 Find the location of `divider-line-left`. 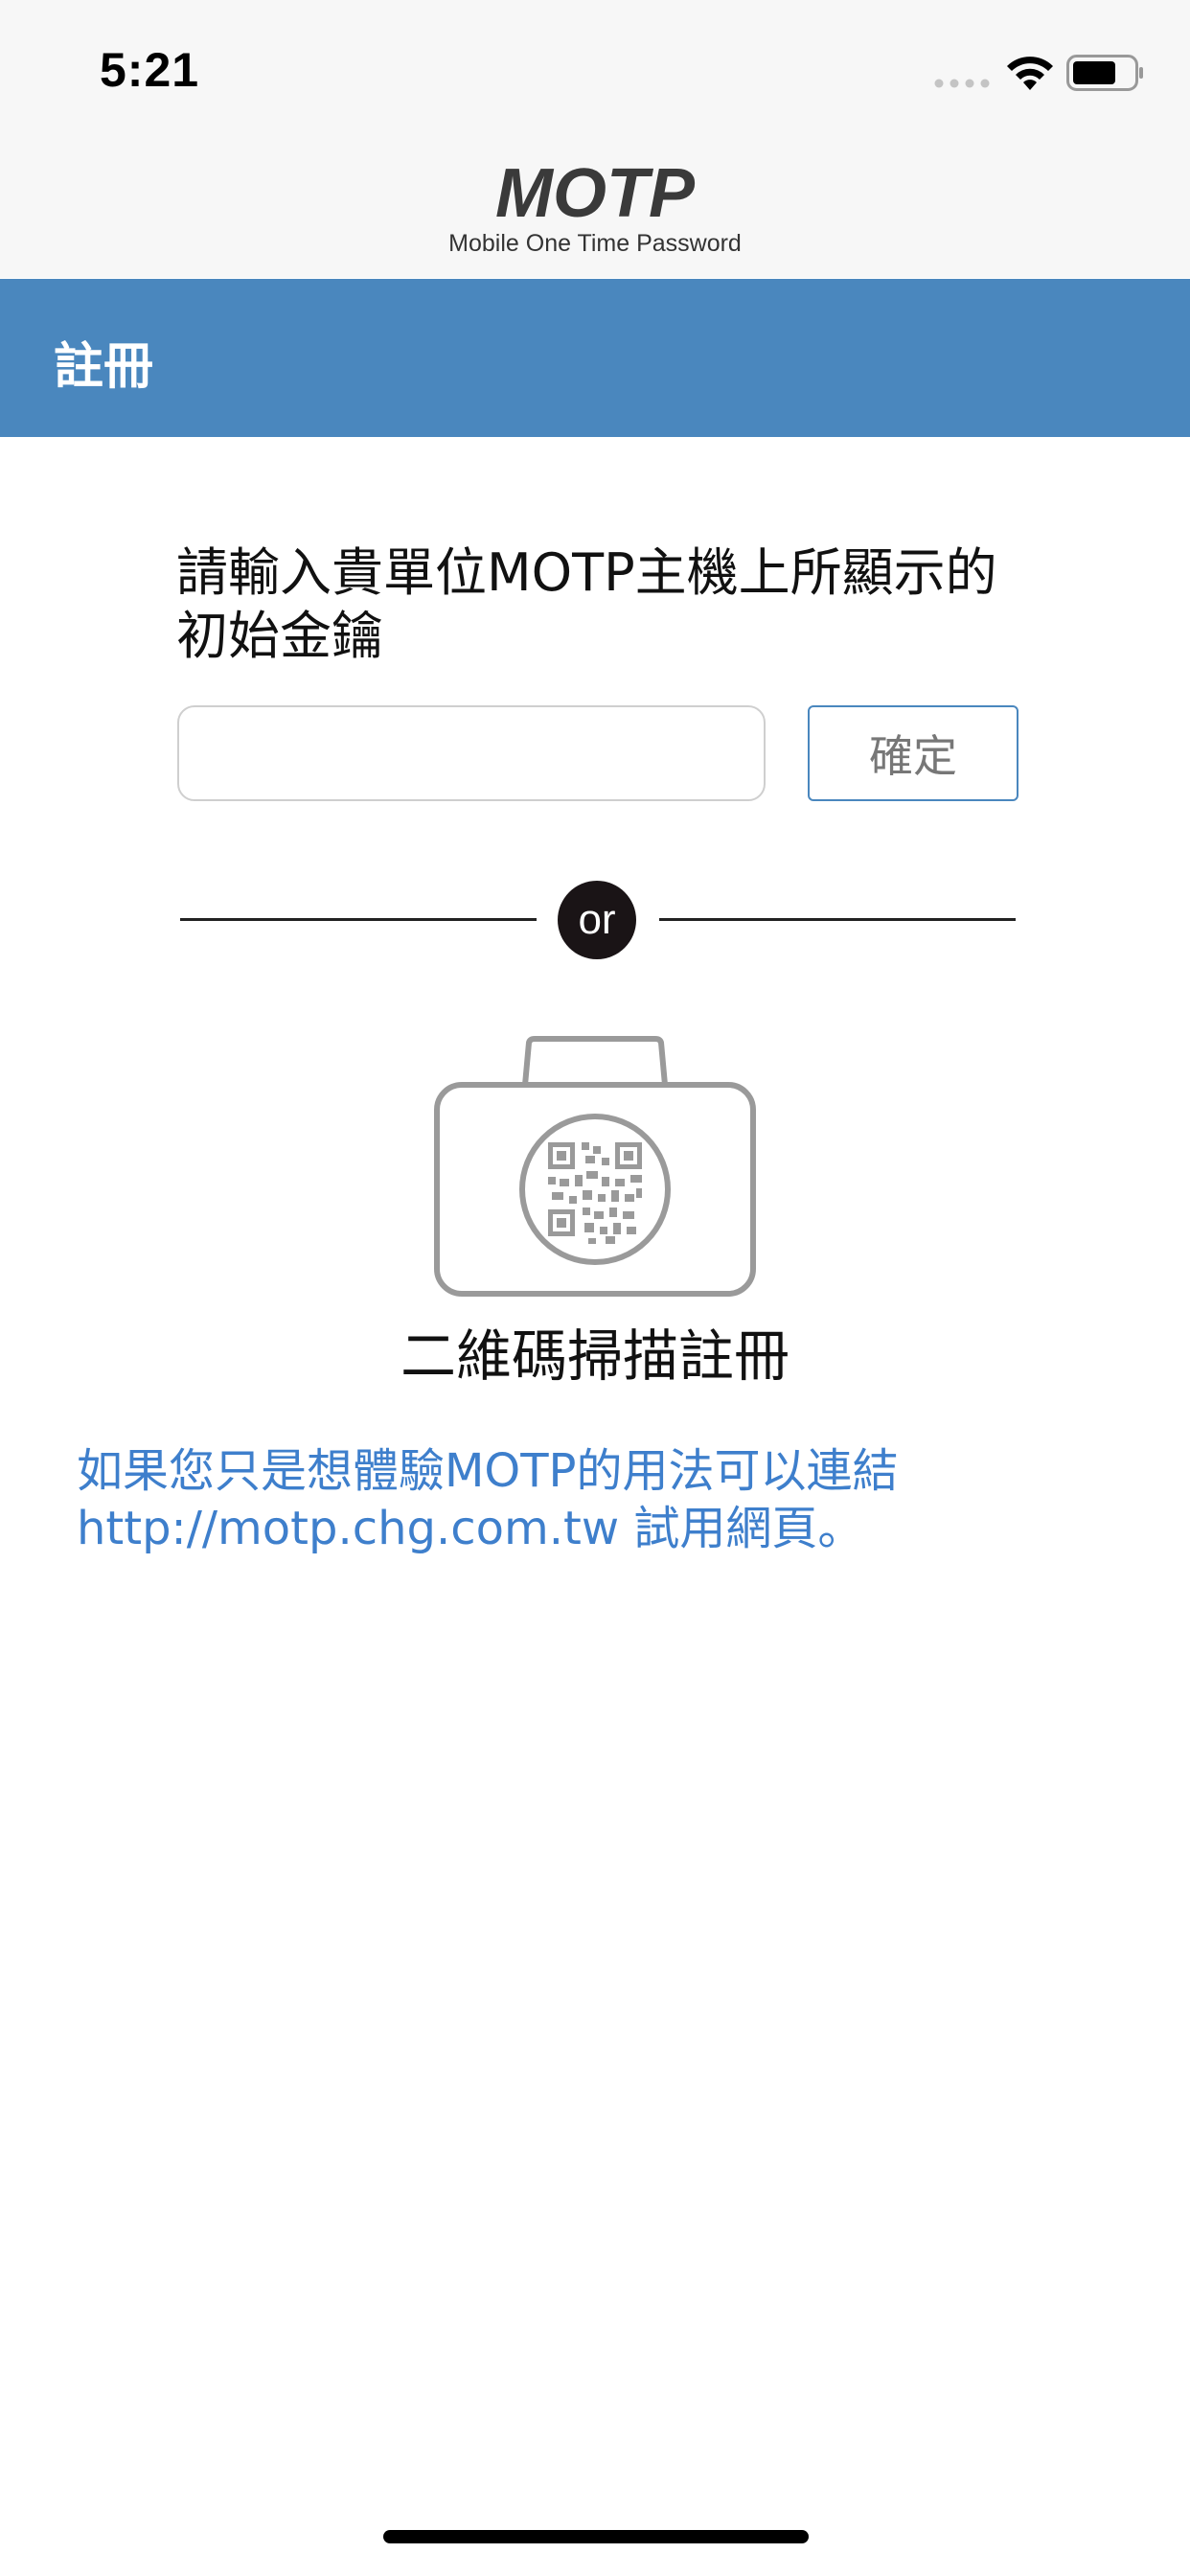

divider-line-left is located at coordinates (358, 920).